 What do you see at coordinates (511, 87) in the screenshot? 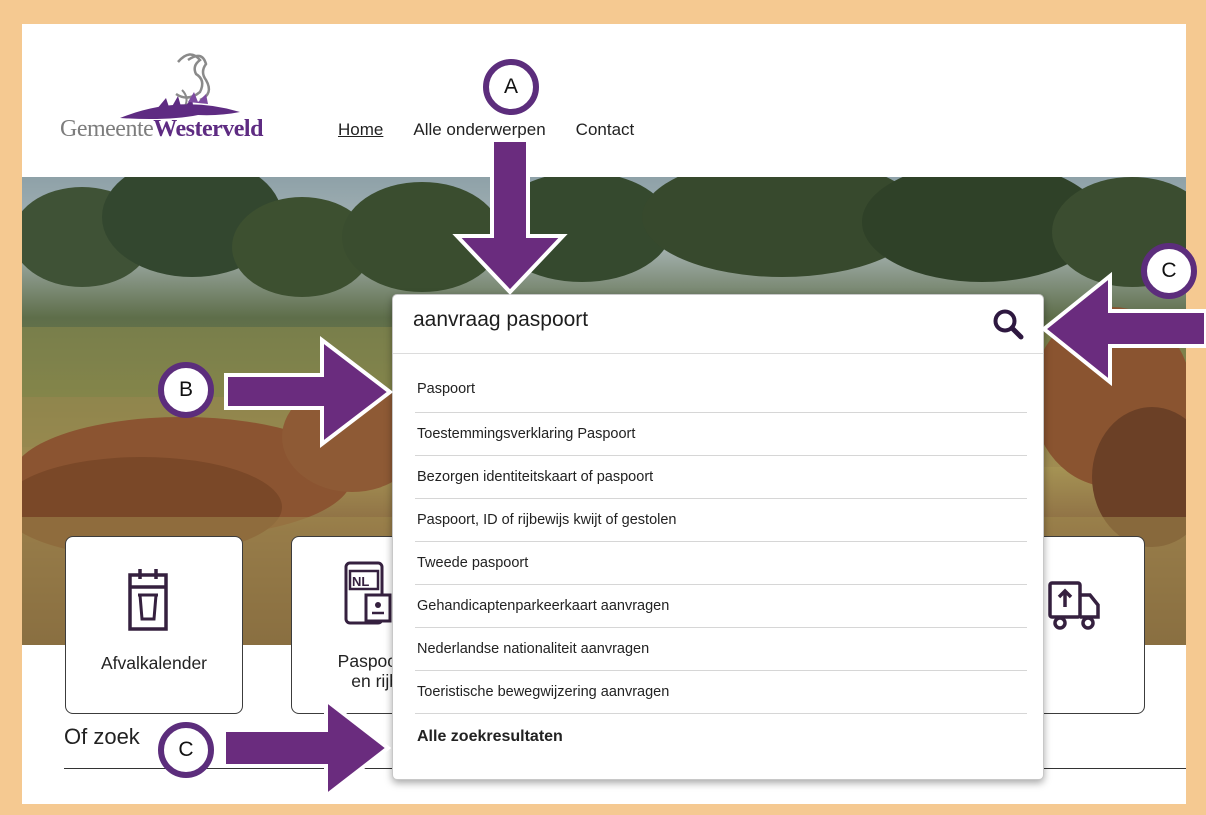
I see `annotation-marker-a: A` at bounding box center [511, 87].